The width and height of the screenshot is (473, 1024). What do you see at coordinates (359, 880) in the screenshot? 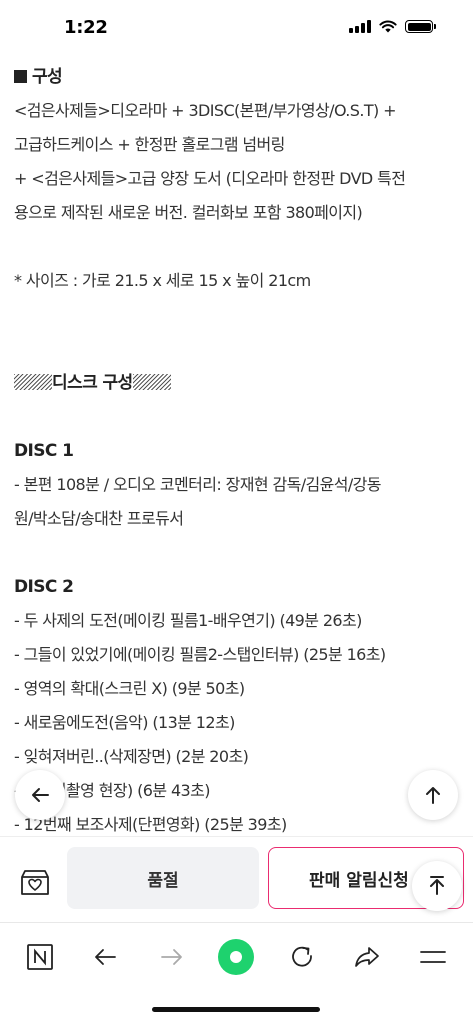
I see `sale-alert-label: 판매 알림신청` at bounding box center [359, 880].